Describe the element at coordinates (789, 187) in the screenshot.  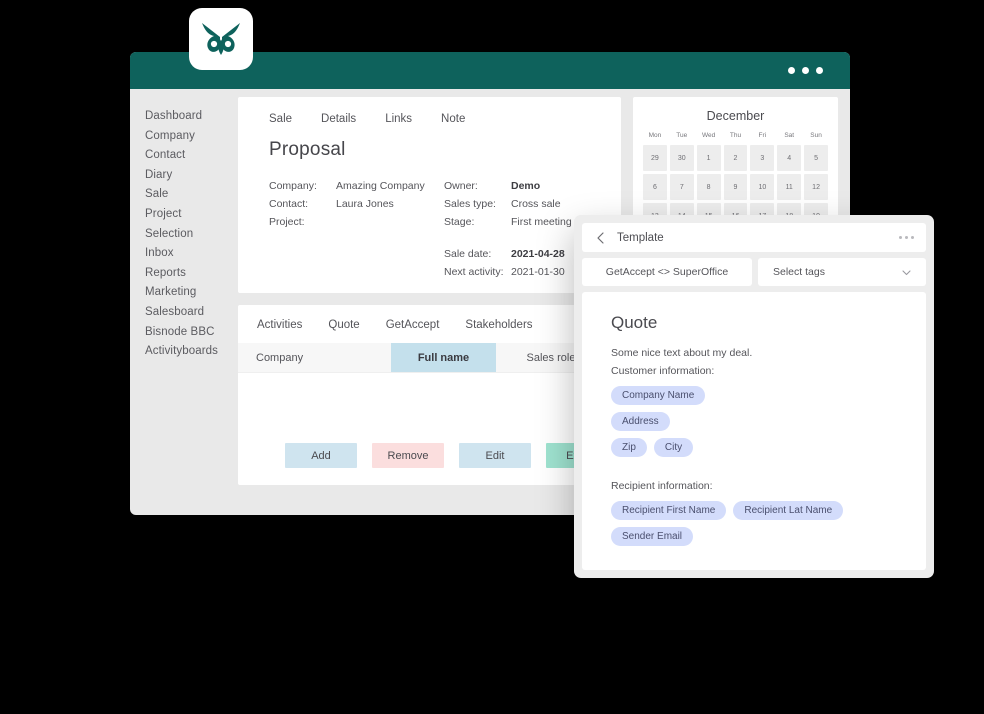
I see `calendar-day: 11` at that location.